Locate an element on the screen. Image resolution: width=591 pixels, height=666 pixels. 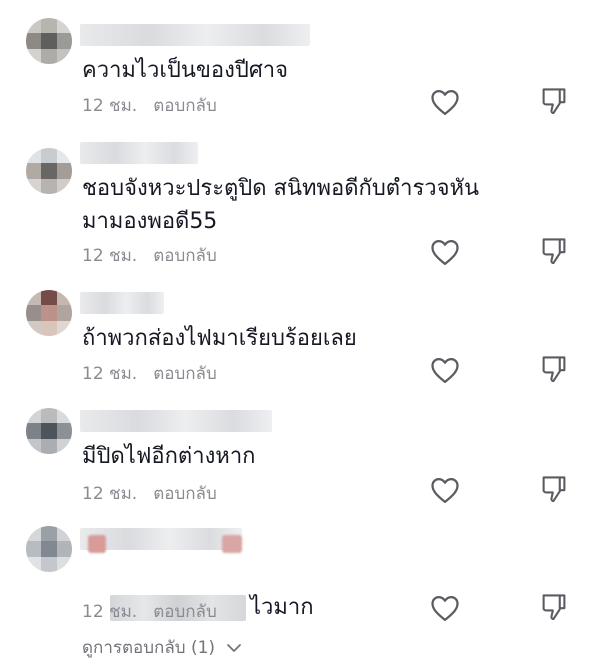
comment-text: ถ้าพวกส่องไฟมาเรียบร้อยเลย is located at coordinates (219, 338).